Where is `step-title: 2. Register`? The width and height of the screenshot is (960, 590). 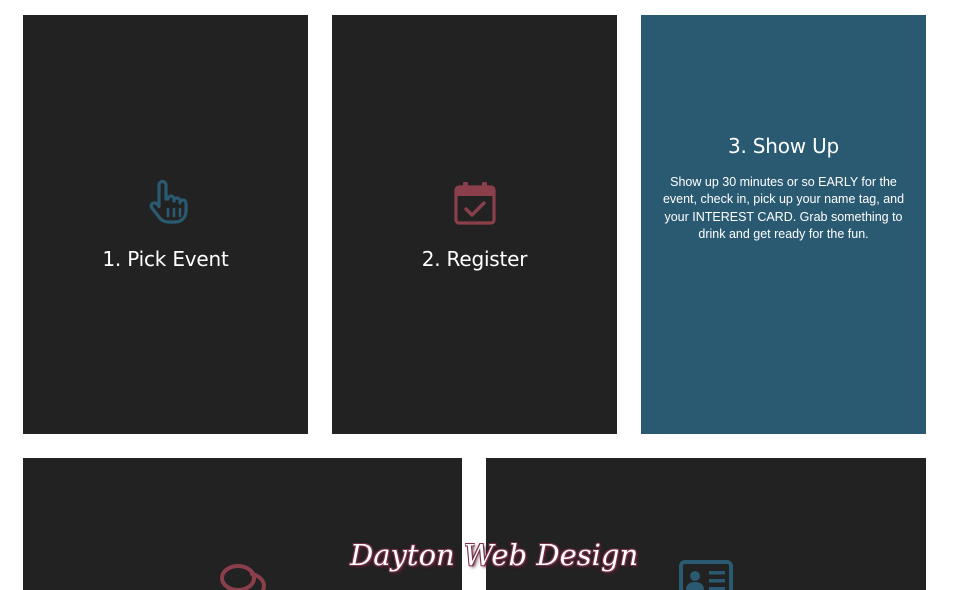
step-title: 2. Register is located at coordinates (474, 258).